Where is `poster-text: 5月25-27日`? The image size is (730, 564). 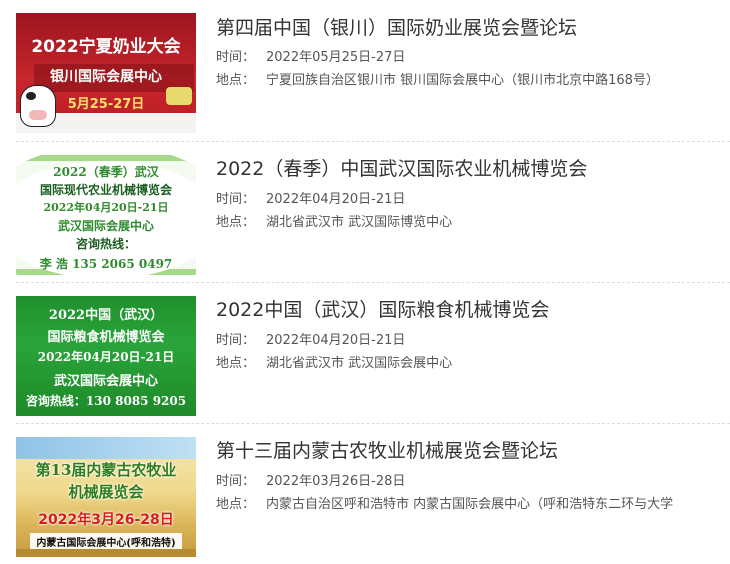
poster-text: 5月25-27日 is located at coordinates (106, 104).